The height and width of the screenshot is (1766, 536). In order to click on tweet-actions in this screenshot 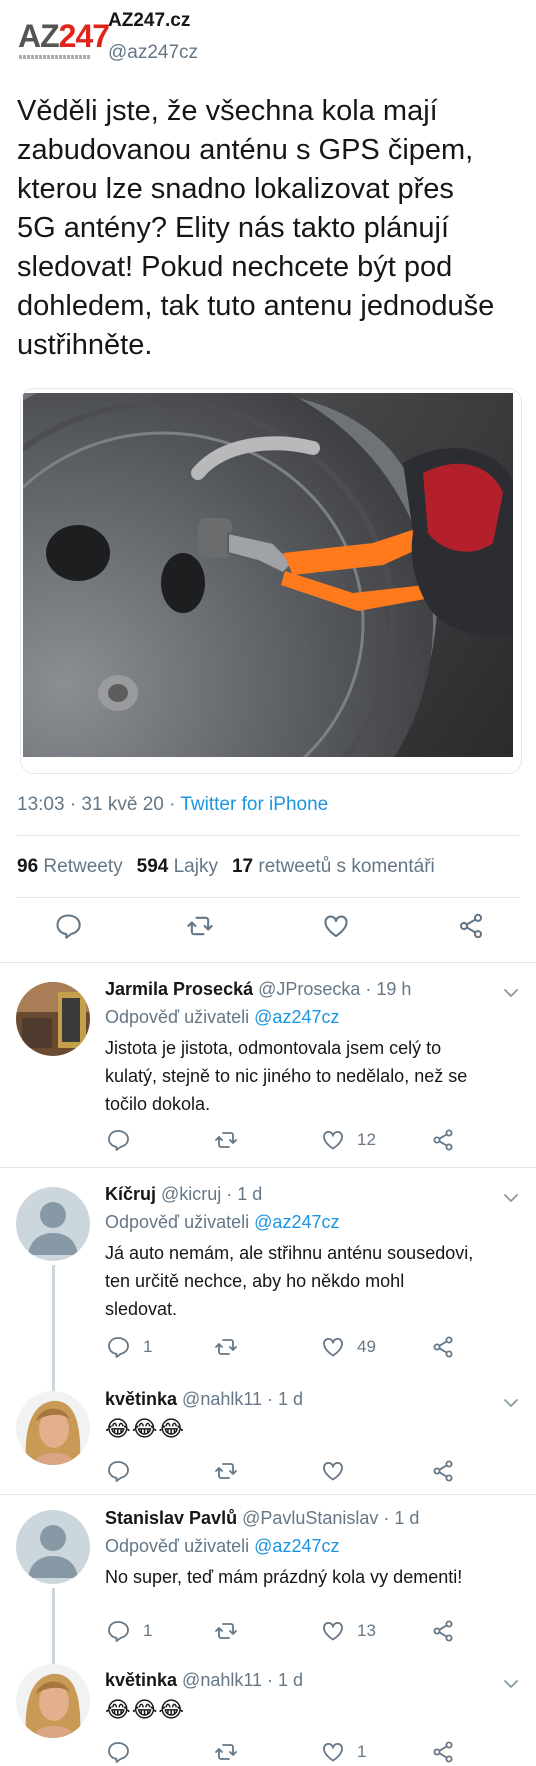, I will do `click(268, 930)`.